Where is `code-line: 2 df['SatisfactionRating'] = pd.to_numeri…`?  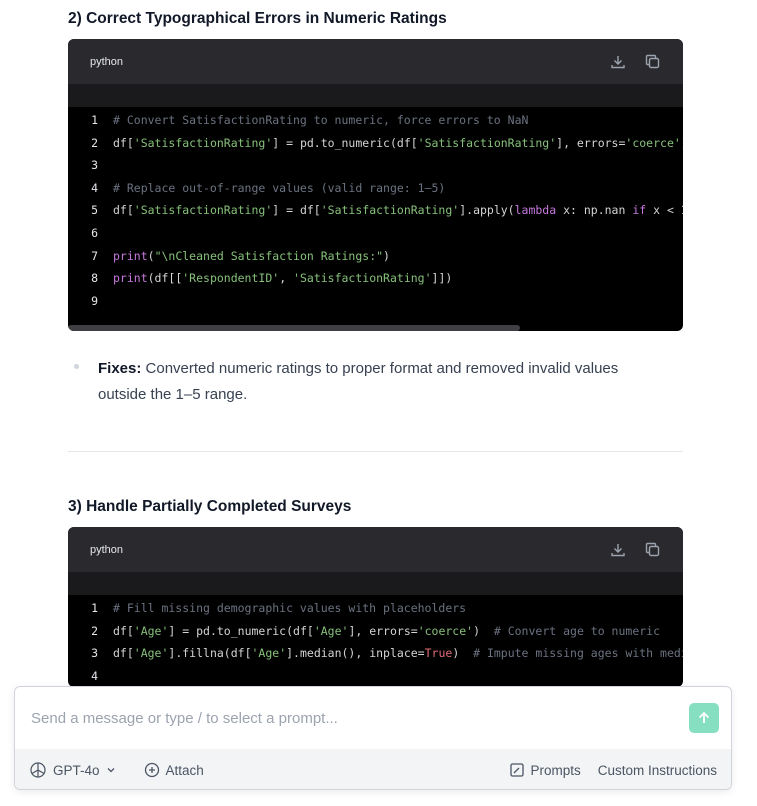 code-line: 2 df['SatisfactionRating'] = pd.to_numeri… is located at coordinates (375, 143).